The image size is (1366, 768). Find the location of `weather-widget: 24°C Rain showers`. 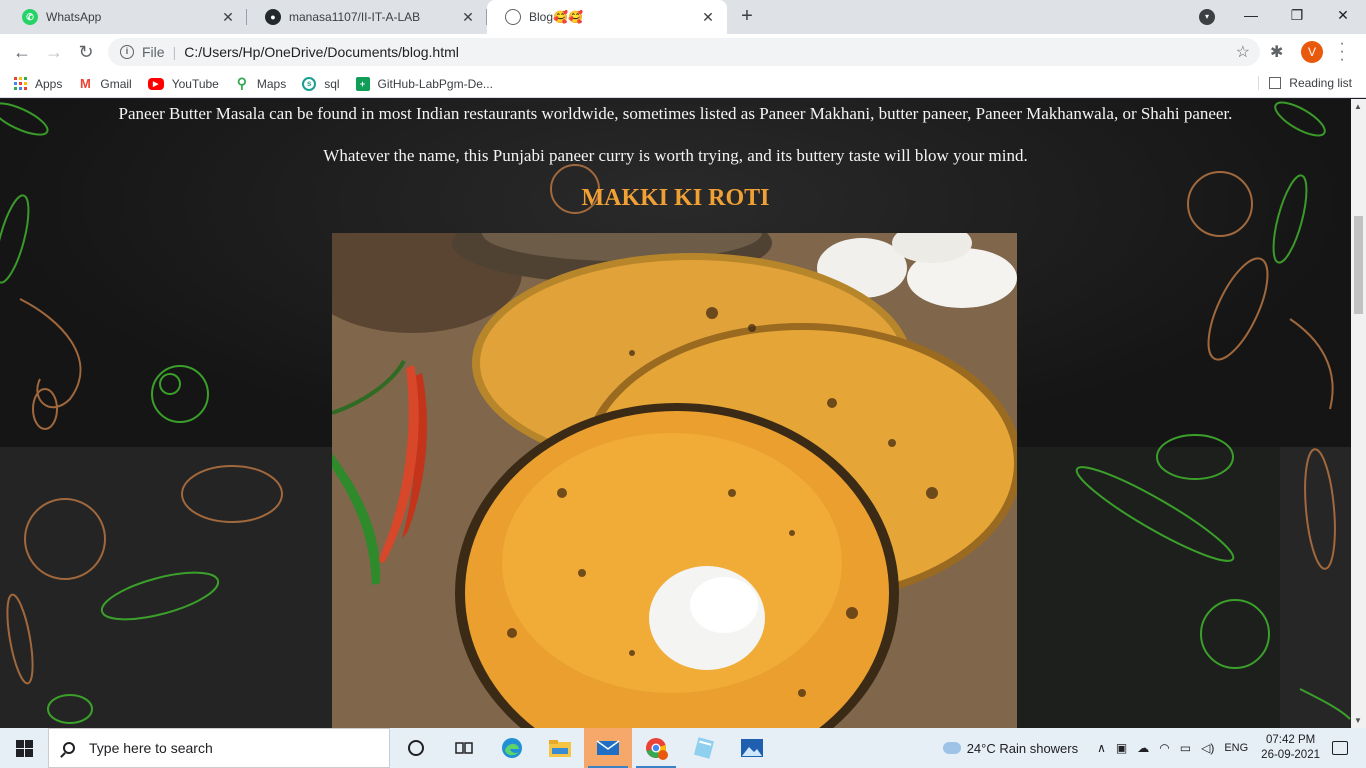

weather-widget: 24°C Rain showers is located at coordinates (1010, 748).